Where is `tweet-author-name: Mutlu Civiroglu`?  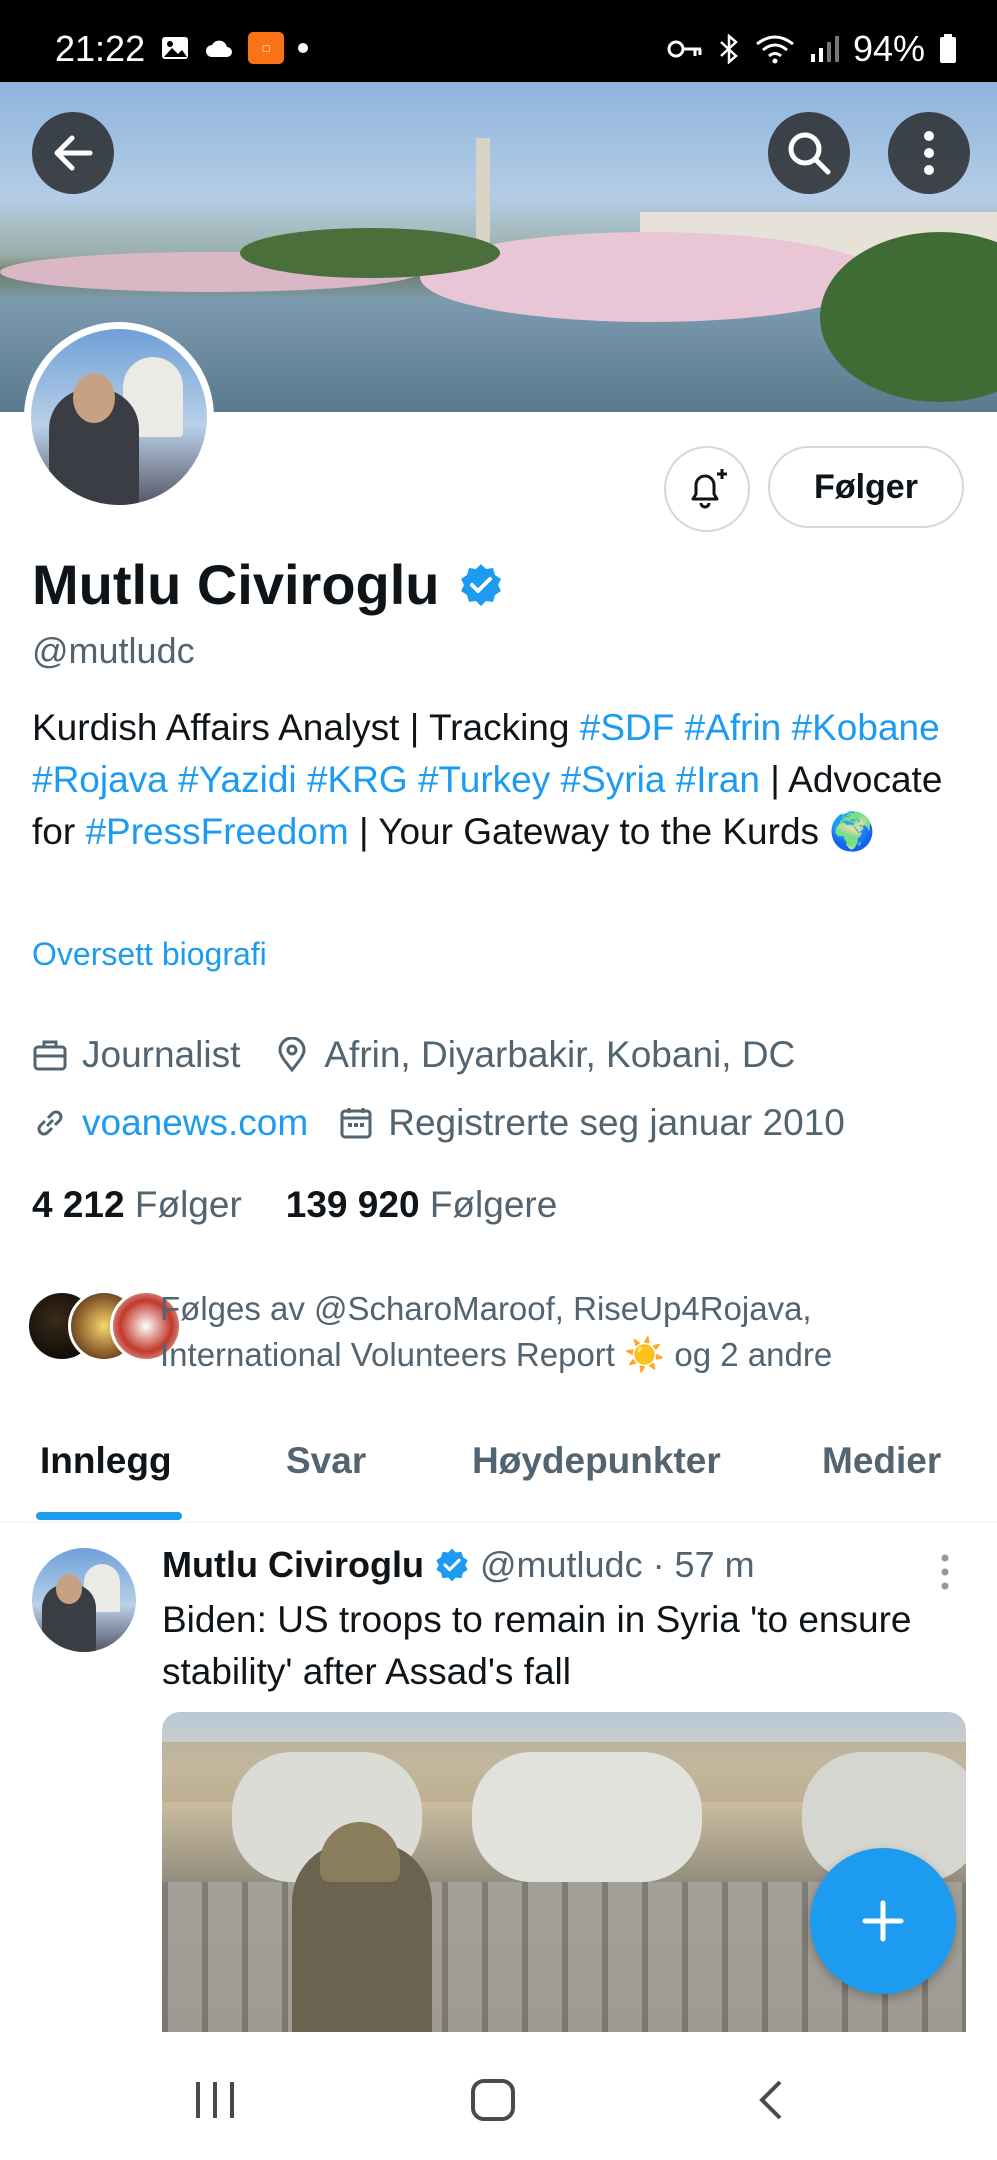 tweet-author-name: Mutlu Civiroglu is located at coordinates (293, 1565).